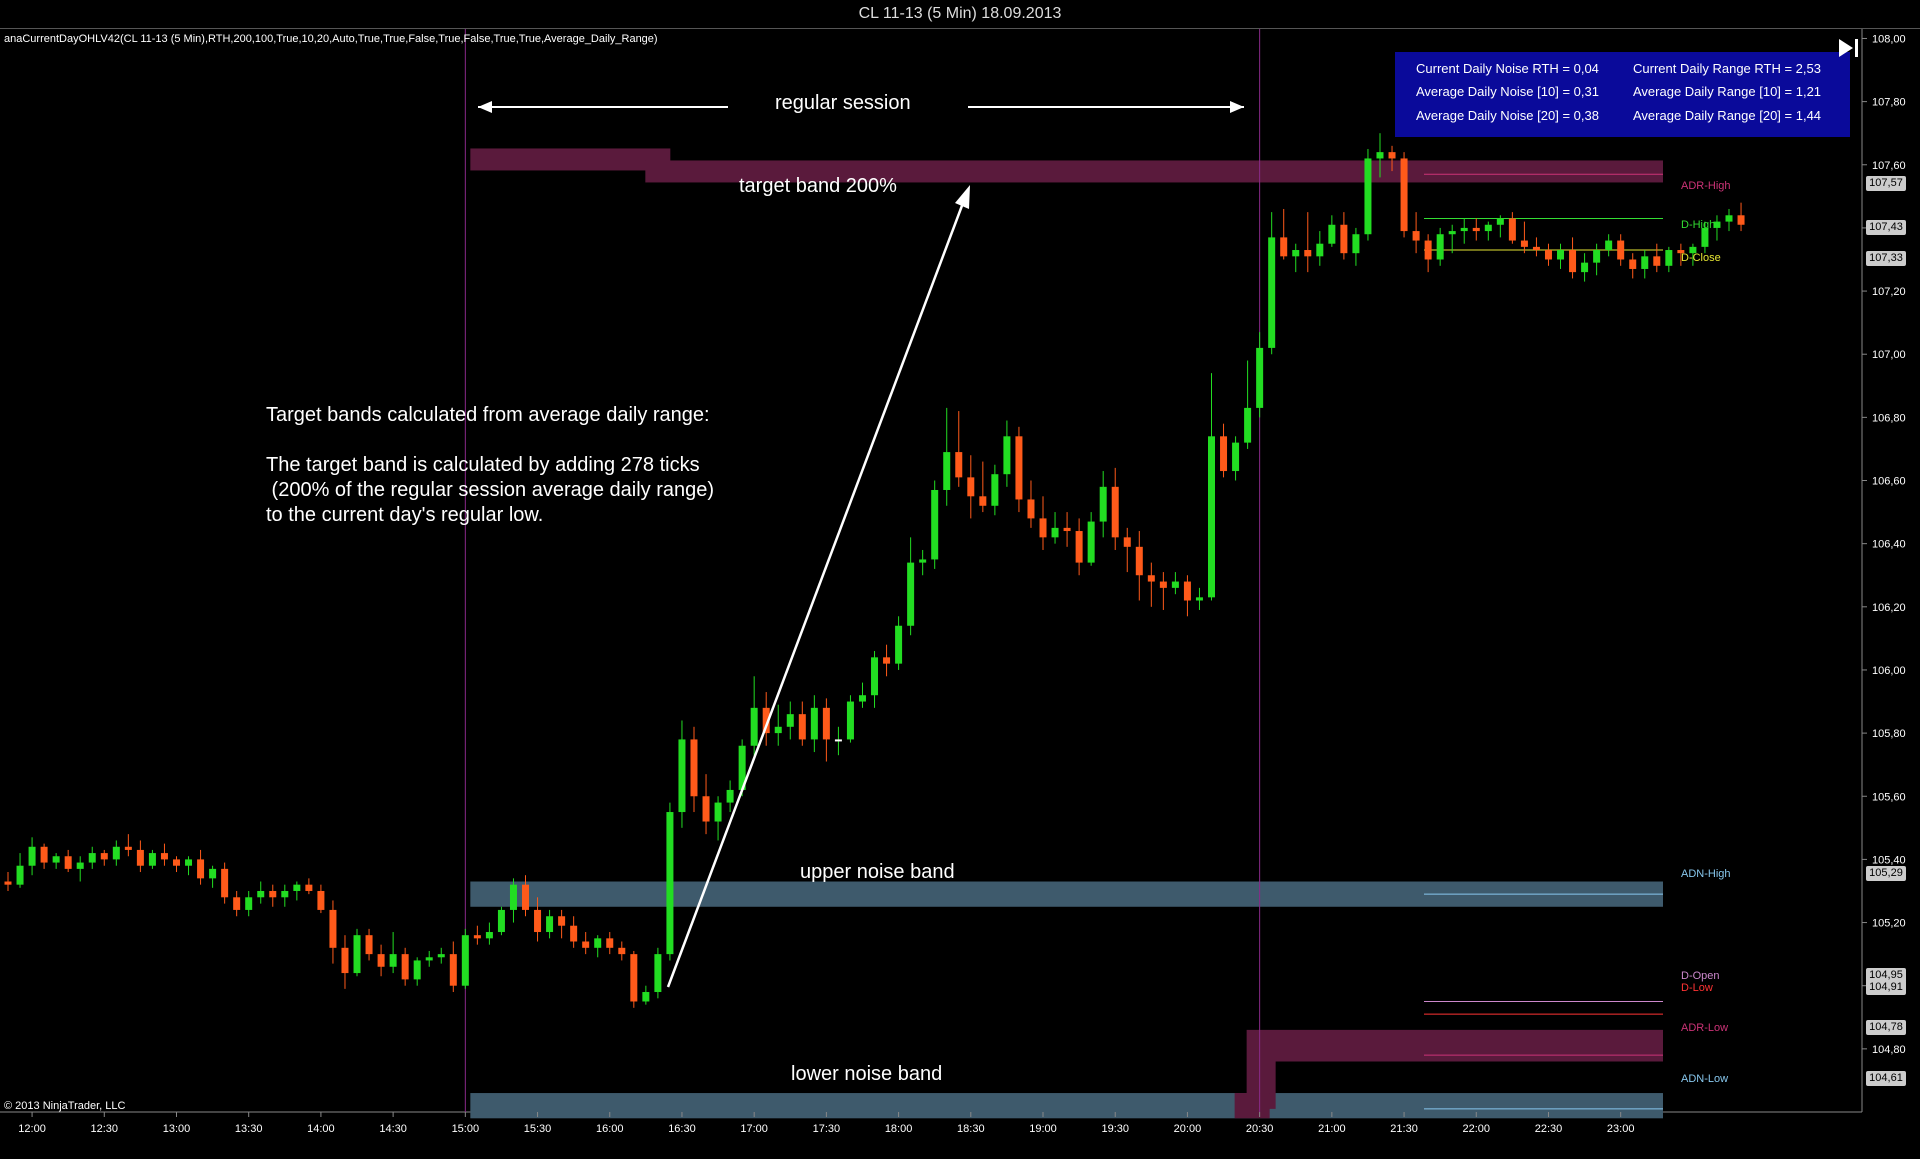  Describe the element at coordinates (1705, 1079) in the screenshot. I see `adn-low-label: ADN-Low` at that location.